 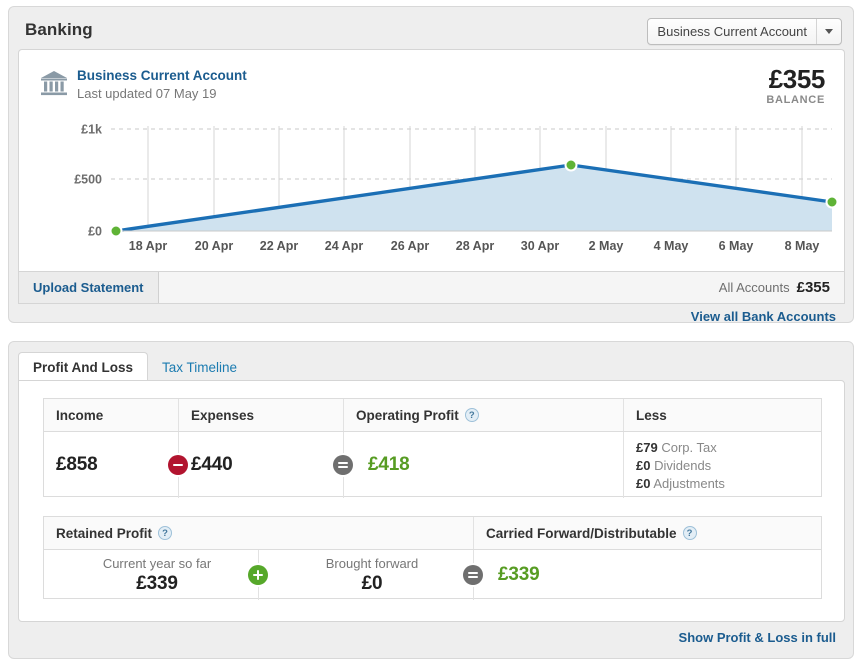 I want to click on svg-text: £0, so click(x=95, y=232).